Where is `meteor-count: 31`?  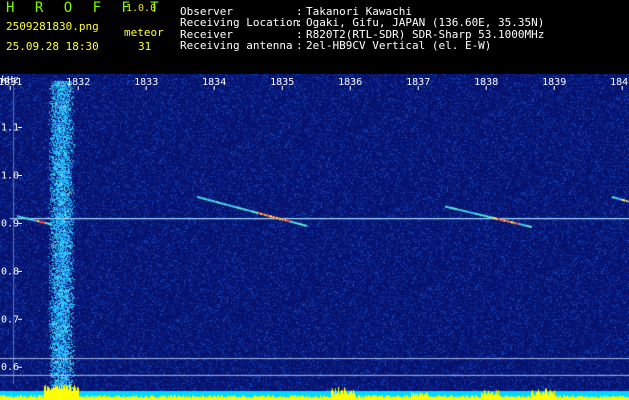
meteor-count: 31 is located at coordinates (145, 46).